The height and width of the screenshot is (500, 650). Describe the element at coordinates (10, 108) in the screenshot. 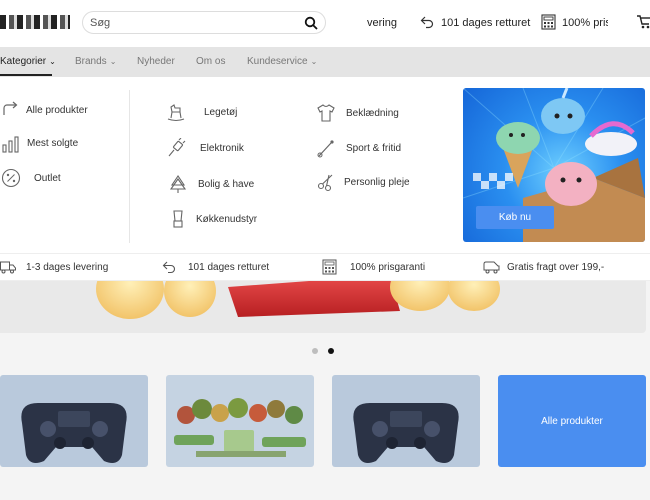

I see `arrow-right-icon` at that location.